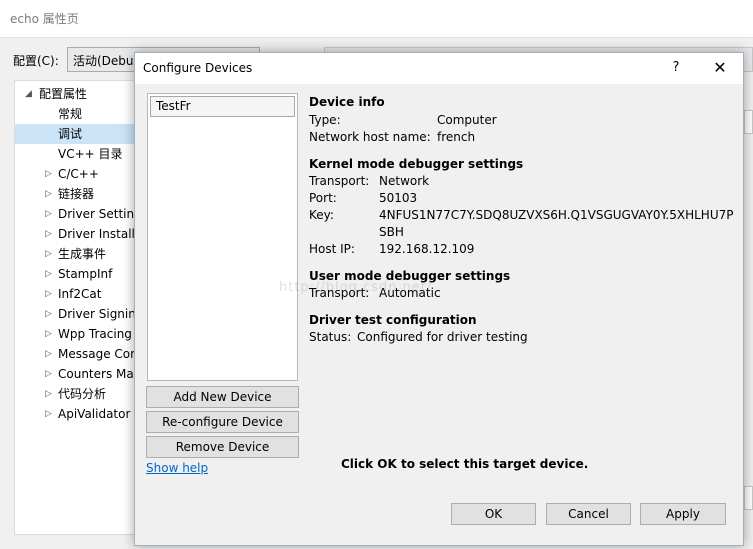 The height and width of the screenshot is (549, 753). I want to click on tree-item: ▷ StampInf, so click(74, 274).